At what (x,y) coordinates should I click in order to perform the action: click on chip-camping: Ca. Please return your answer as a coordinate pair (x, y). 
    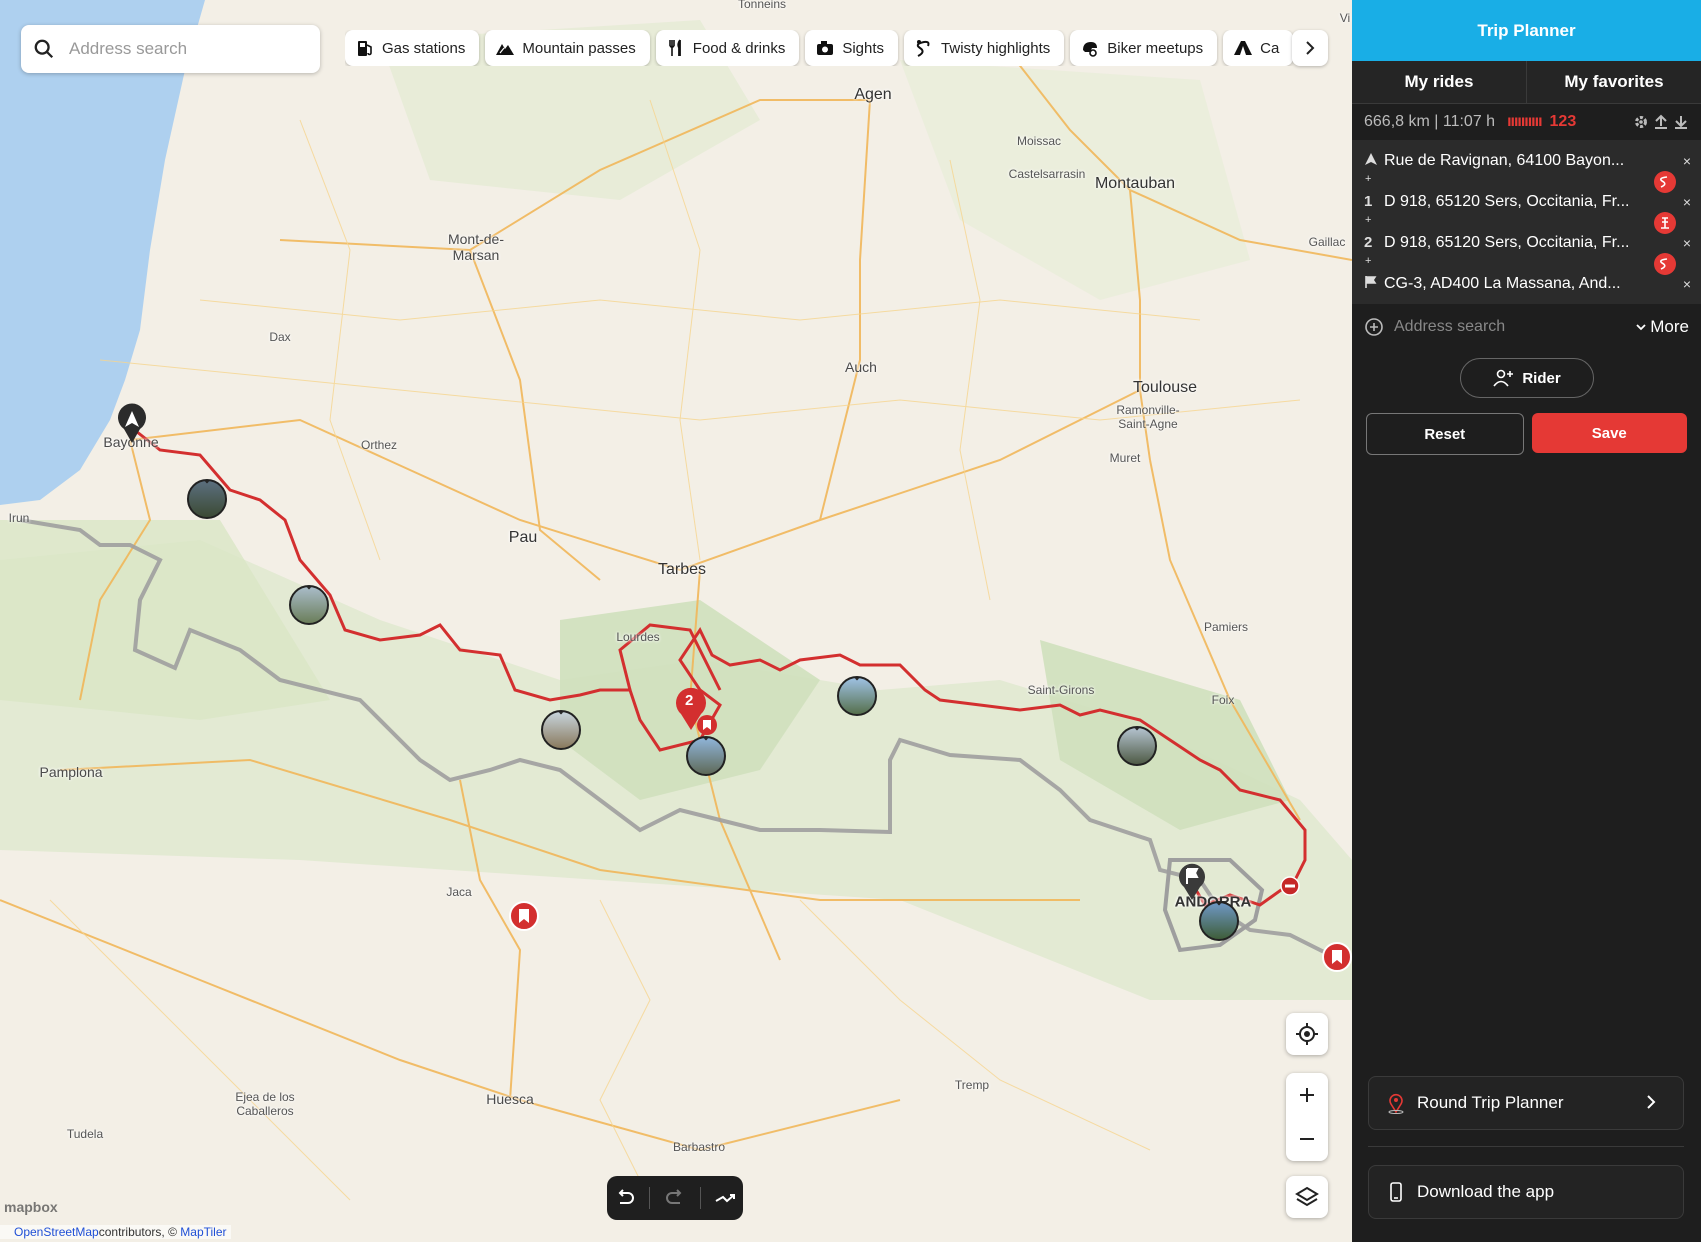
    Looking at the image, I should click on (1258, 48).